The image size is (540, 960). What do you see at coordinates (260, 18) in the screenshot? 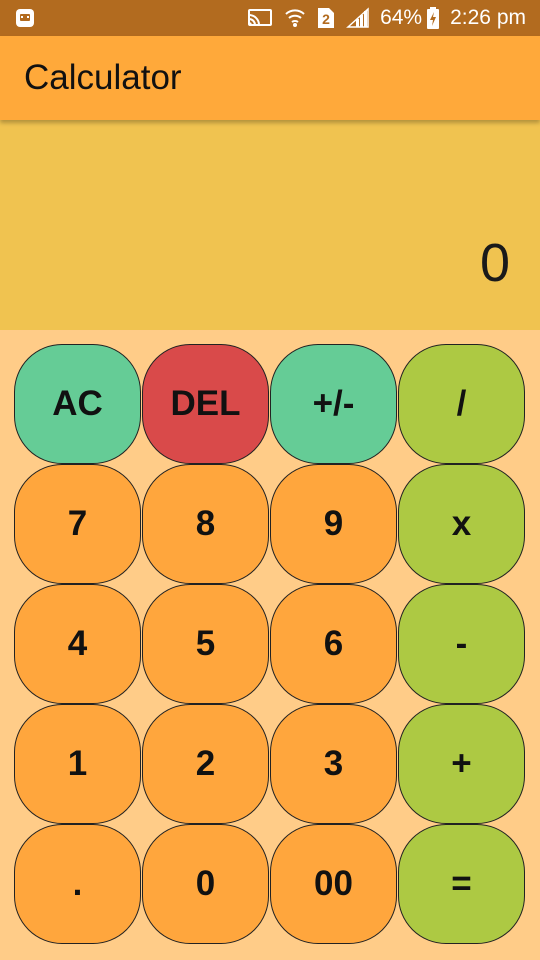
I see `cast-icon` at bounding box center [260, 18].